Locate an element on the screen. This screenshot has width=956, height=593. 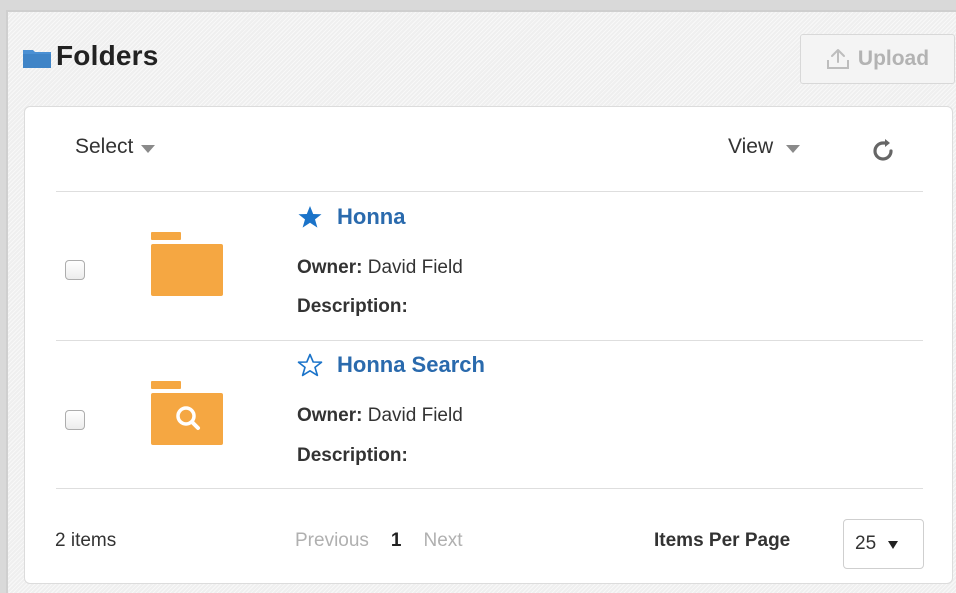
list-toolbar: Select View is located at coordinates (488, 149).